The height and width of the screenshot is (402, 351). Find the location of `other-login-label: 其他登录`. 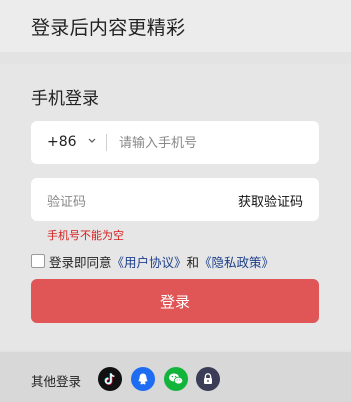

other-login-label: 其他登录 is located at coordinates (56, 381).